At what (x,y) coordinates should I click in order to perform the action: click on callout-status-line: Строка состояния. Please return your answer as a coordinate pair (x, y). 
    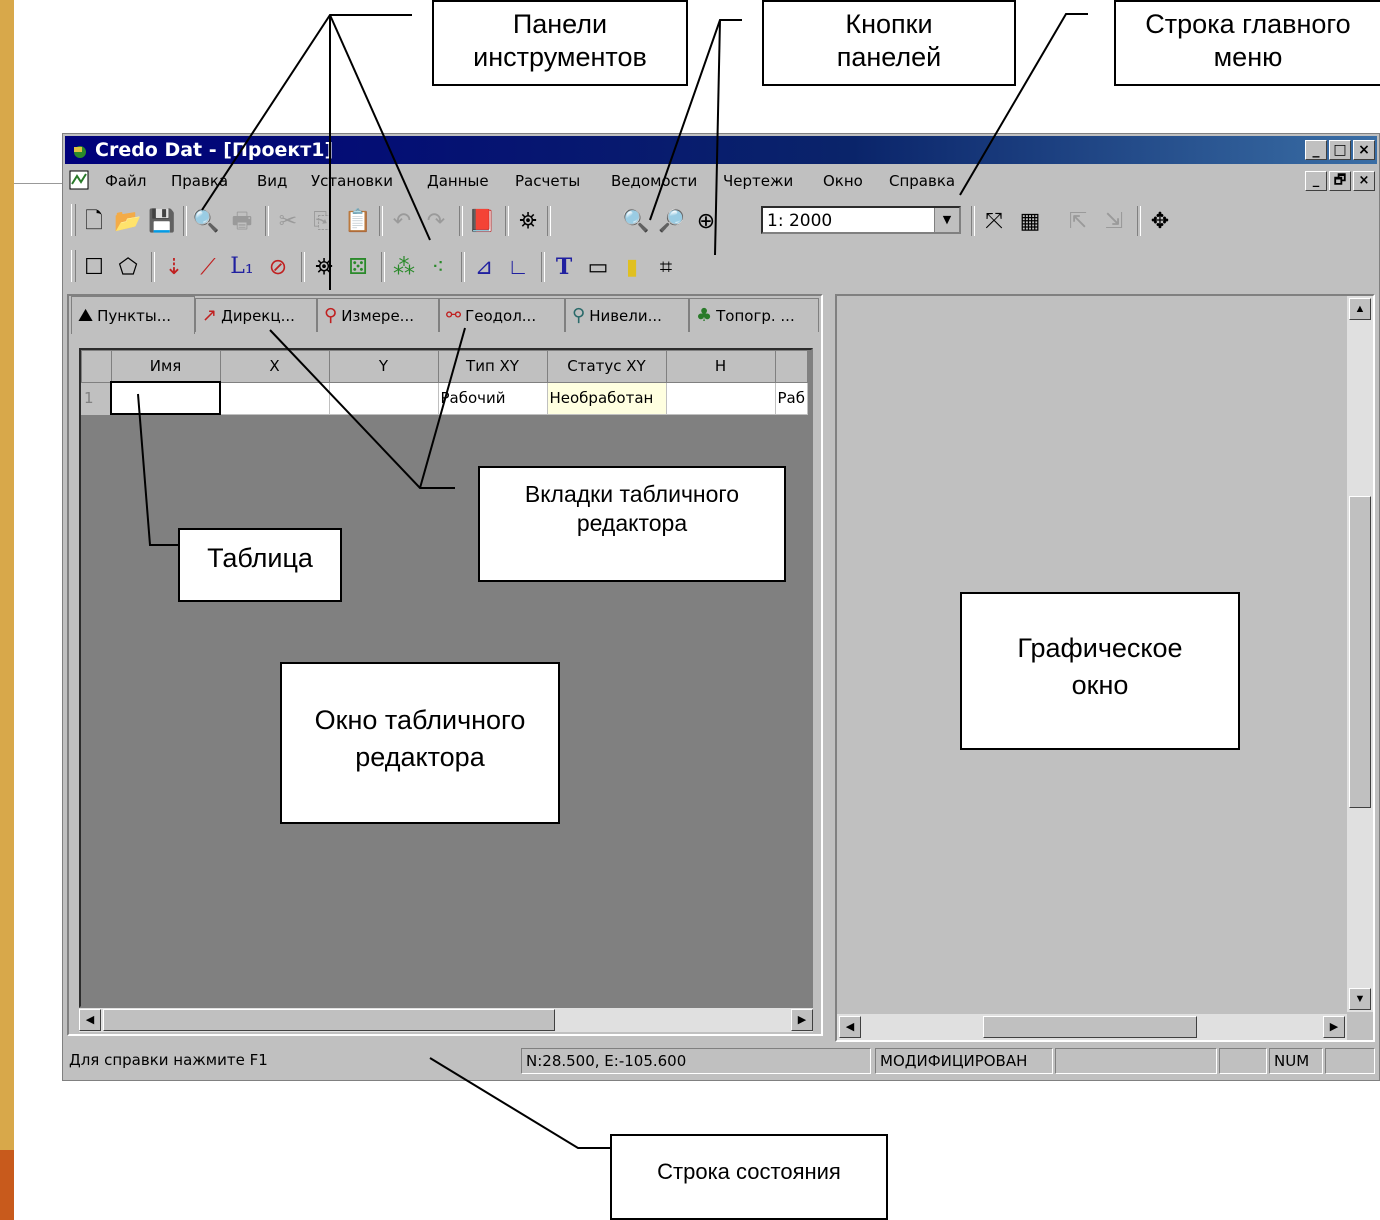
    Looking at the image, I should click on (749, 1177).